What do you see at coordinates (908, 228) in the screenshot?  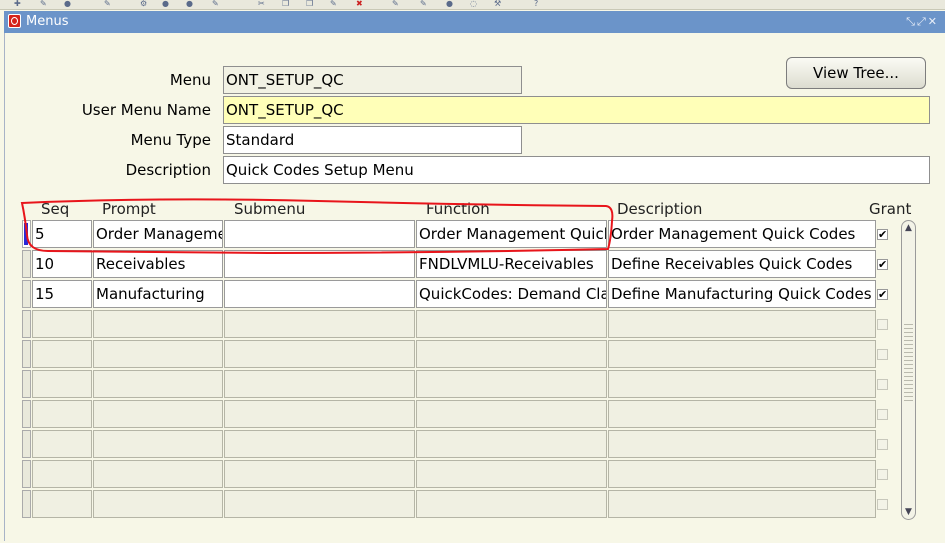 I see `scroll-up-icon: ▲` at bounding box center [908, 228].